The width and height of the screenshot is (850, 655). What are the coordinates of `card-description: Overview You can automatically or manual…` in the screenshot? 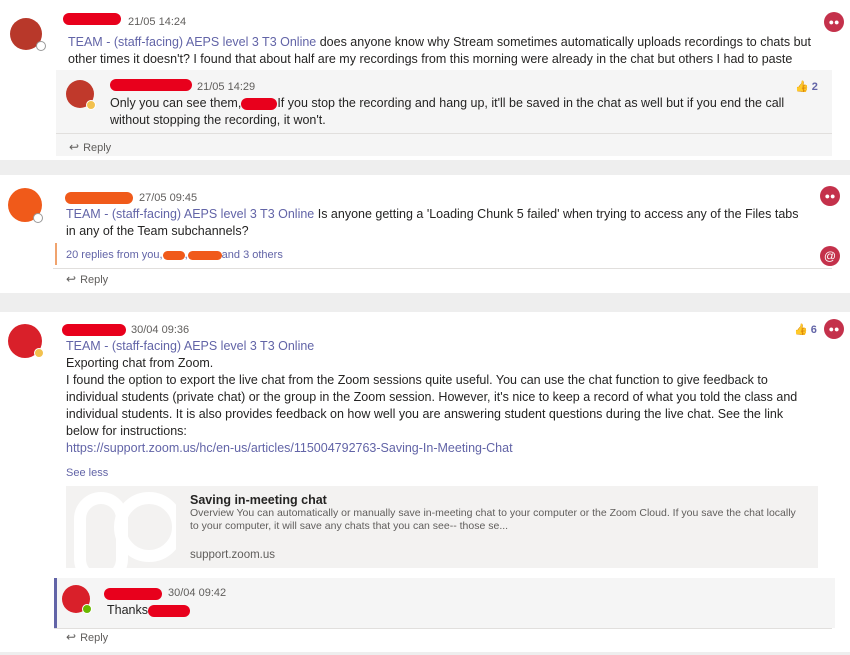 It's located at (493, 519).